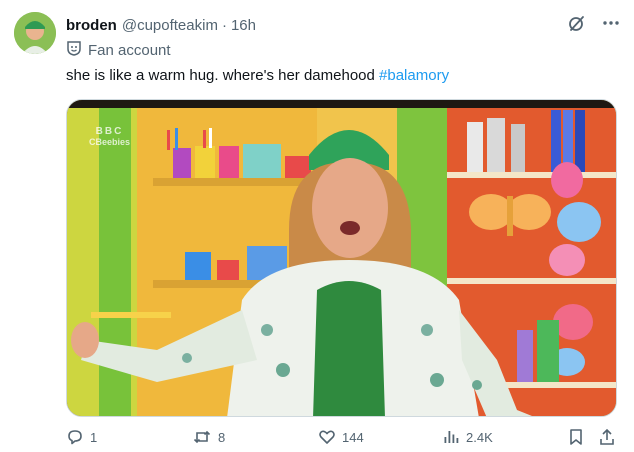  I want to click on reply-count: 1, so click(94, 437).